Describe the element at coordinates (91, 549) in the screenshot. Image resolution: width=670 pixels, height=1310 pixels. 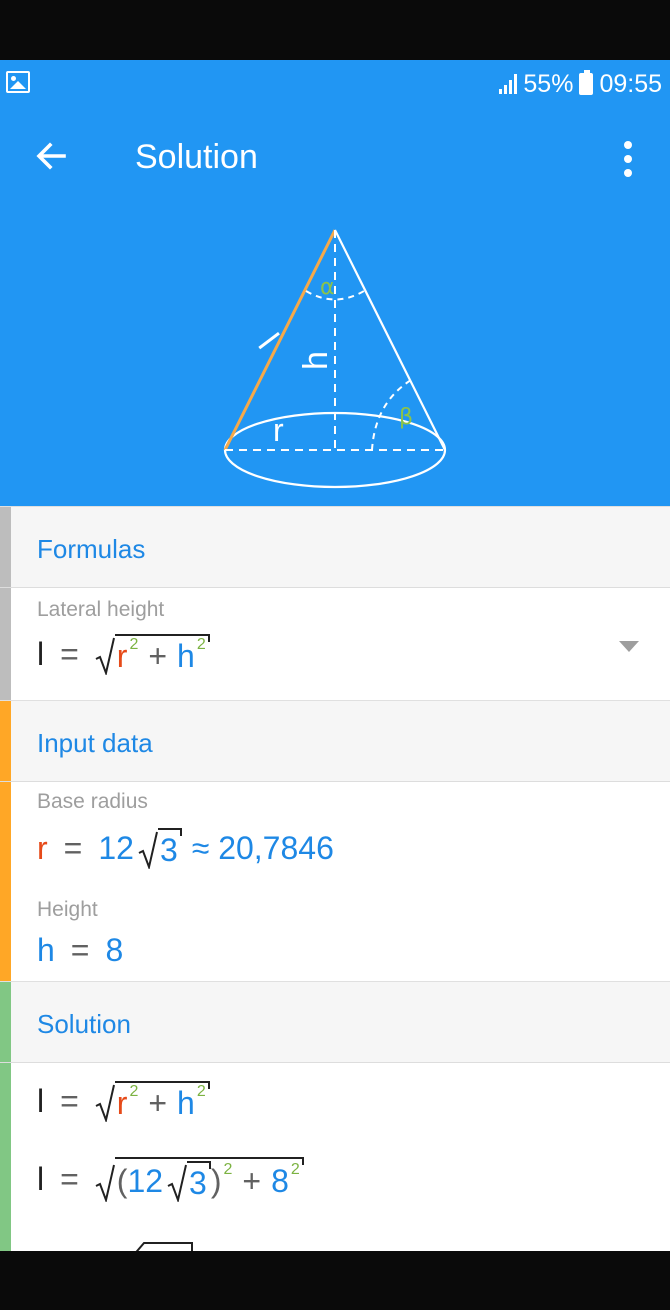
I see `formulas-title: Formulas` at that location.